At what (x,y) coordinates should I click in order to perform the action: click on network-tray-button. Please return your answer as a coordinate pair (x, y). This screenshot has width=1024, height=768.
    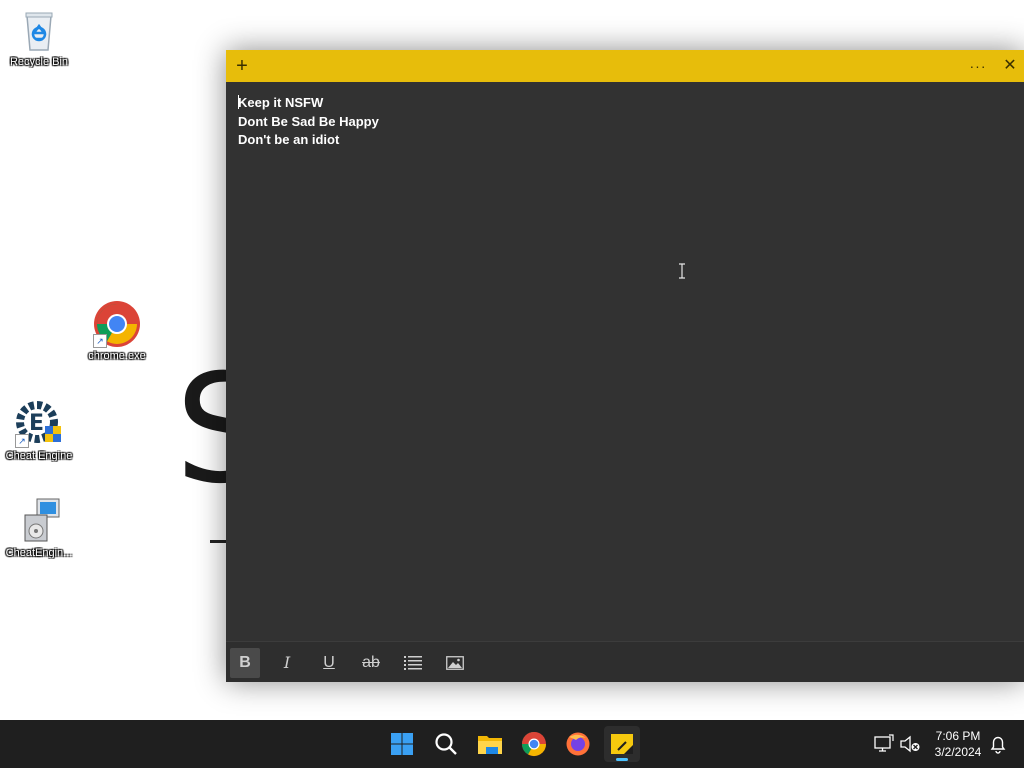
    Looking at the image, I should click on (884, 744).